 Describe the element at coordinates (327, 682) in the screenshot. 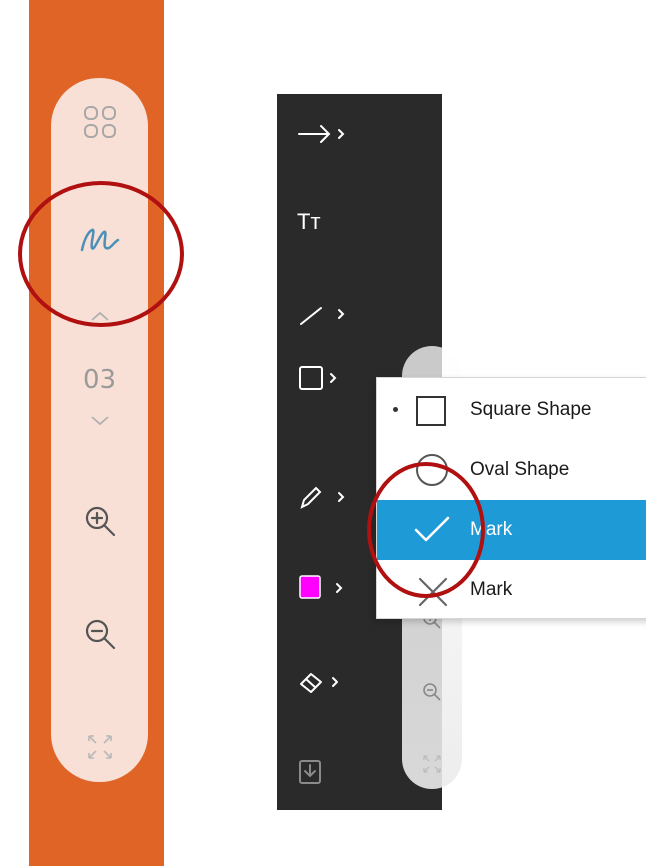

I see `eraser-tool-icon` at that location.